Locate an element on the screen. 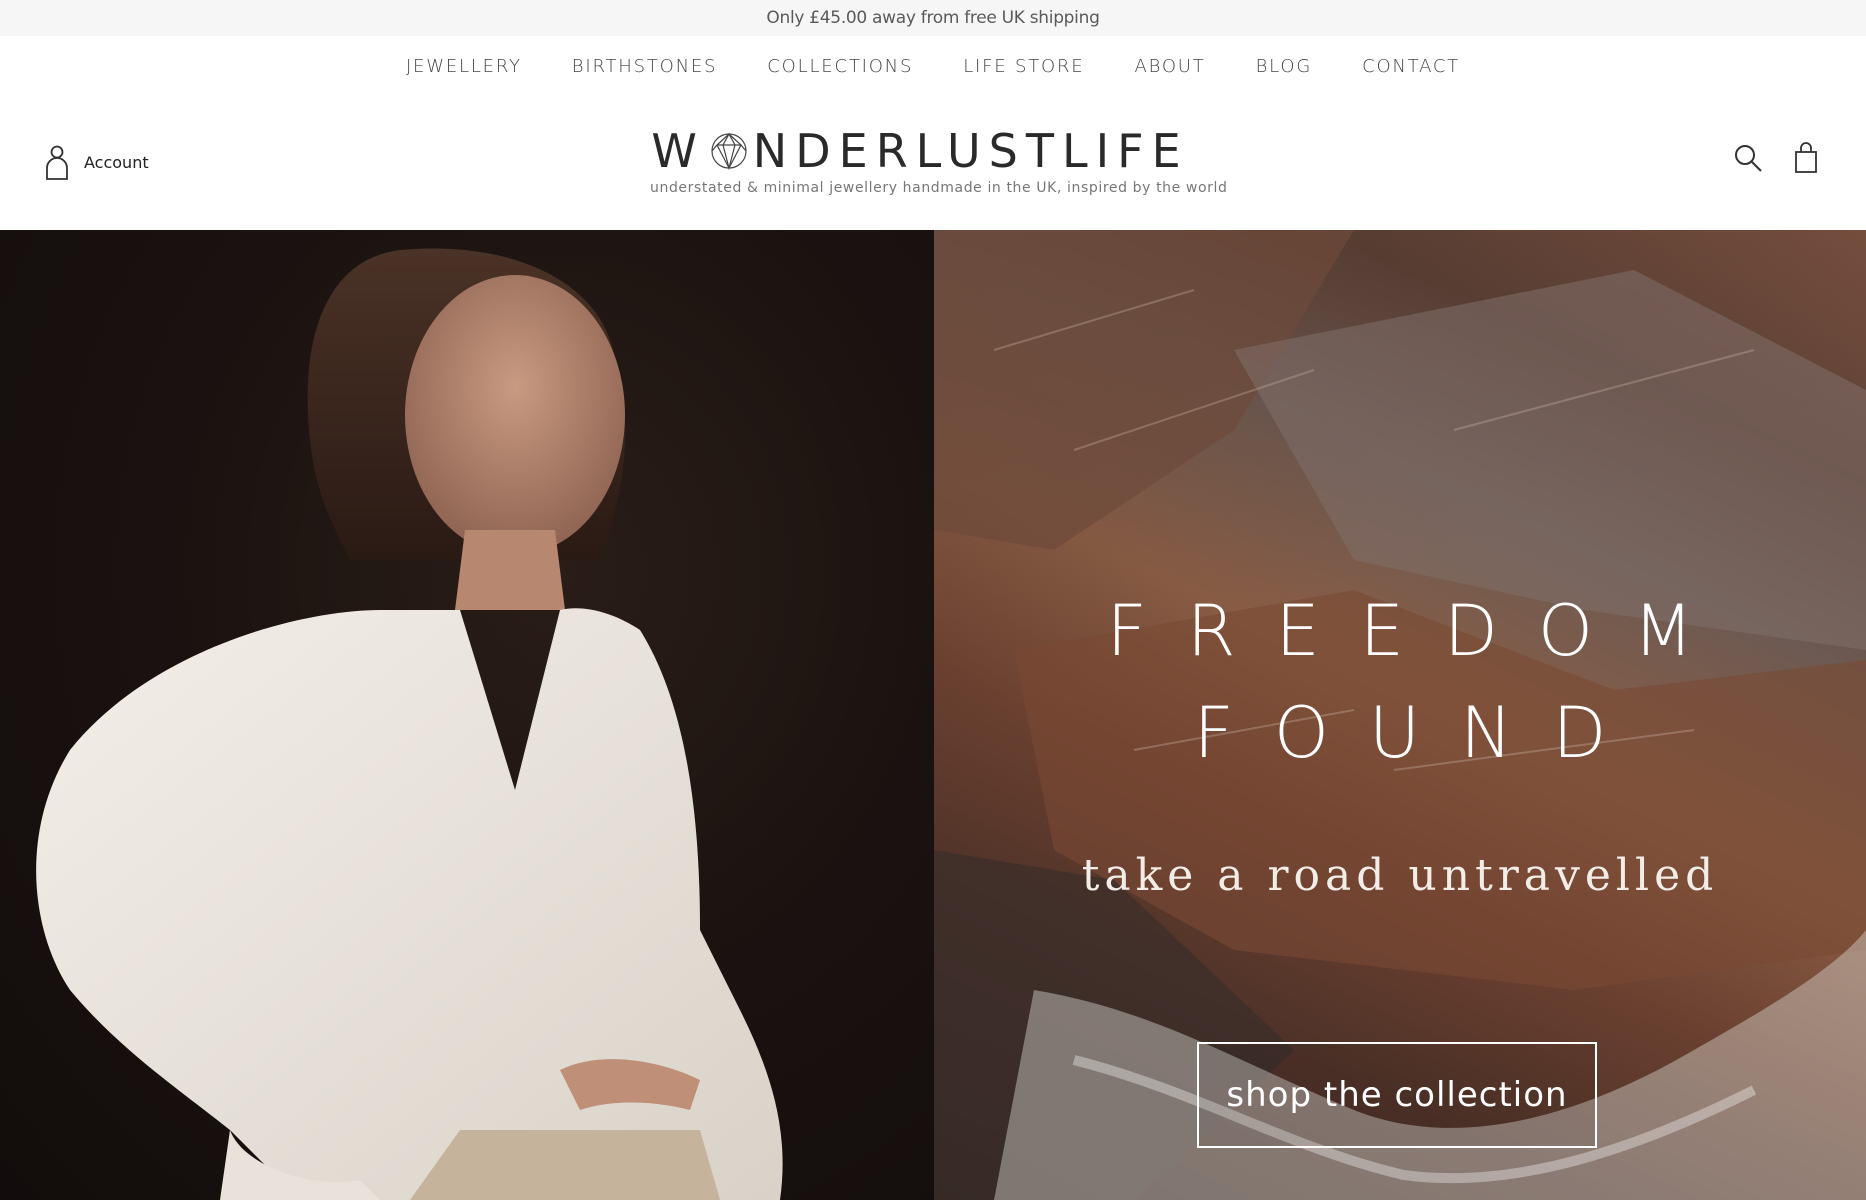  nav-item-birthstones: BIRTHSTONES is located at coordinates (644, 66).